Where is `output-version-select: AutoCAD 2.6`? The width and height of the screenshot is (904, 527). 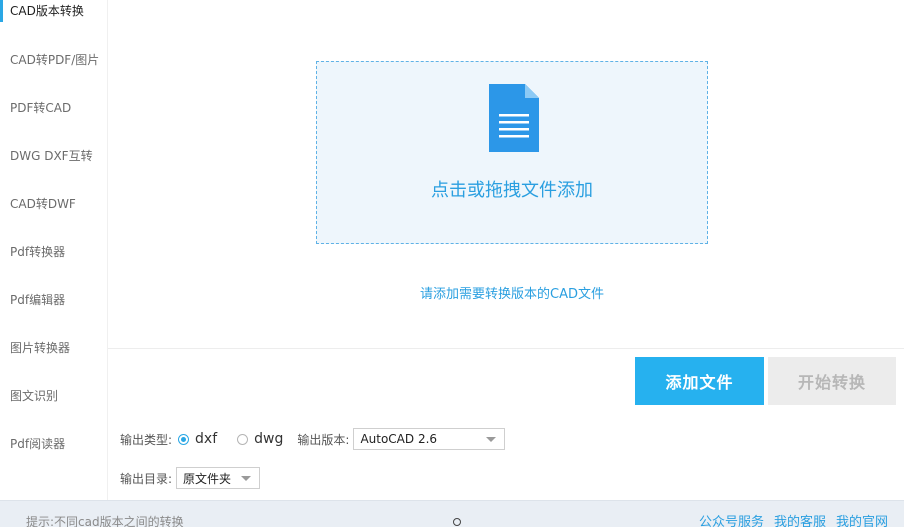 output-version-select: AutoCAD 2.6 is located at coordinates (429, 439).